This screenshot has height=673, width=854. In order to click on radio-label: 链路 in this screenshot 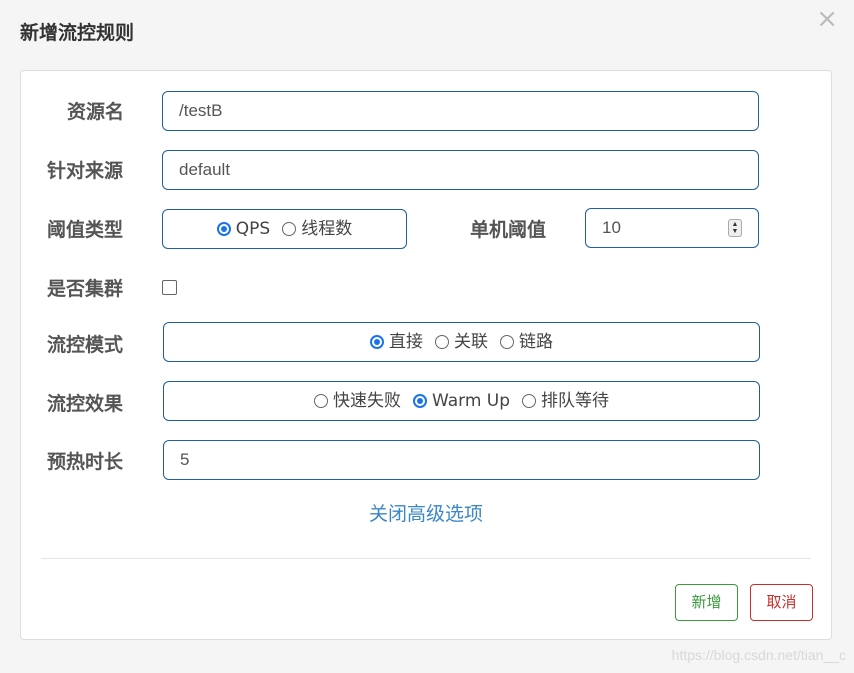, I will do `click(536, 342)`.